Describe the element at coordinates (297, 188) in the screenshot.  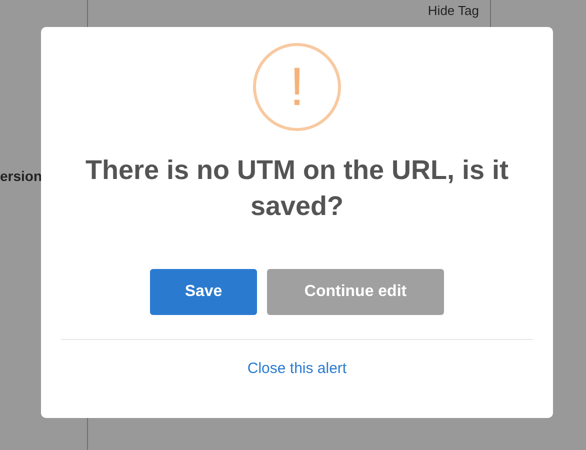
I see `alert-message: There is no UTM on the URL, is it saved?` at that location.